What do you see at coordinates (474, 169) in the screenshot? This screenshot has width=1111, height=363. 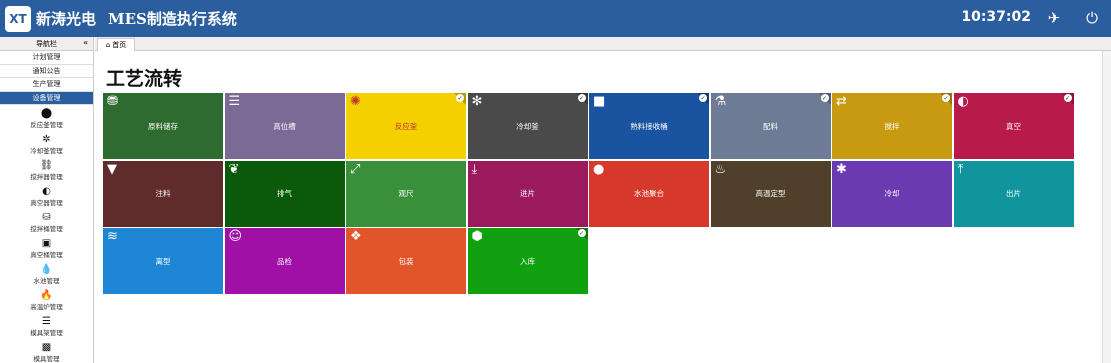 I see `download-icon: ⤓` at bounding box center [474, 169].